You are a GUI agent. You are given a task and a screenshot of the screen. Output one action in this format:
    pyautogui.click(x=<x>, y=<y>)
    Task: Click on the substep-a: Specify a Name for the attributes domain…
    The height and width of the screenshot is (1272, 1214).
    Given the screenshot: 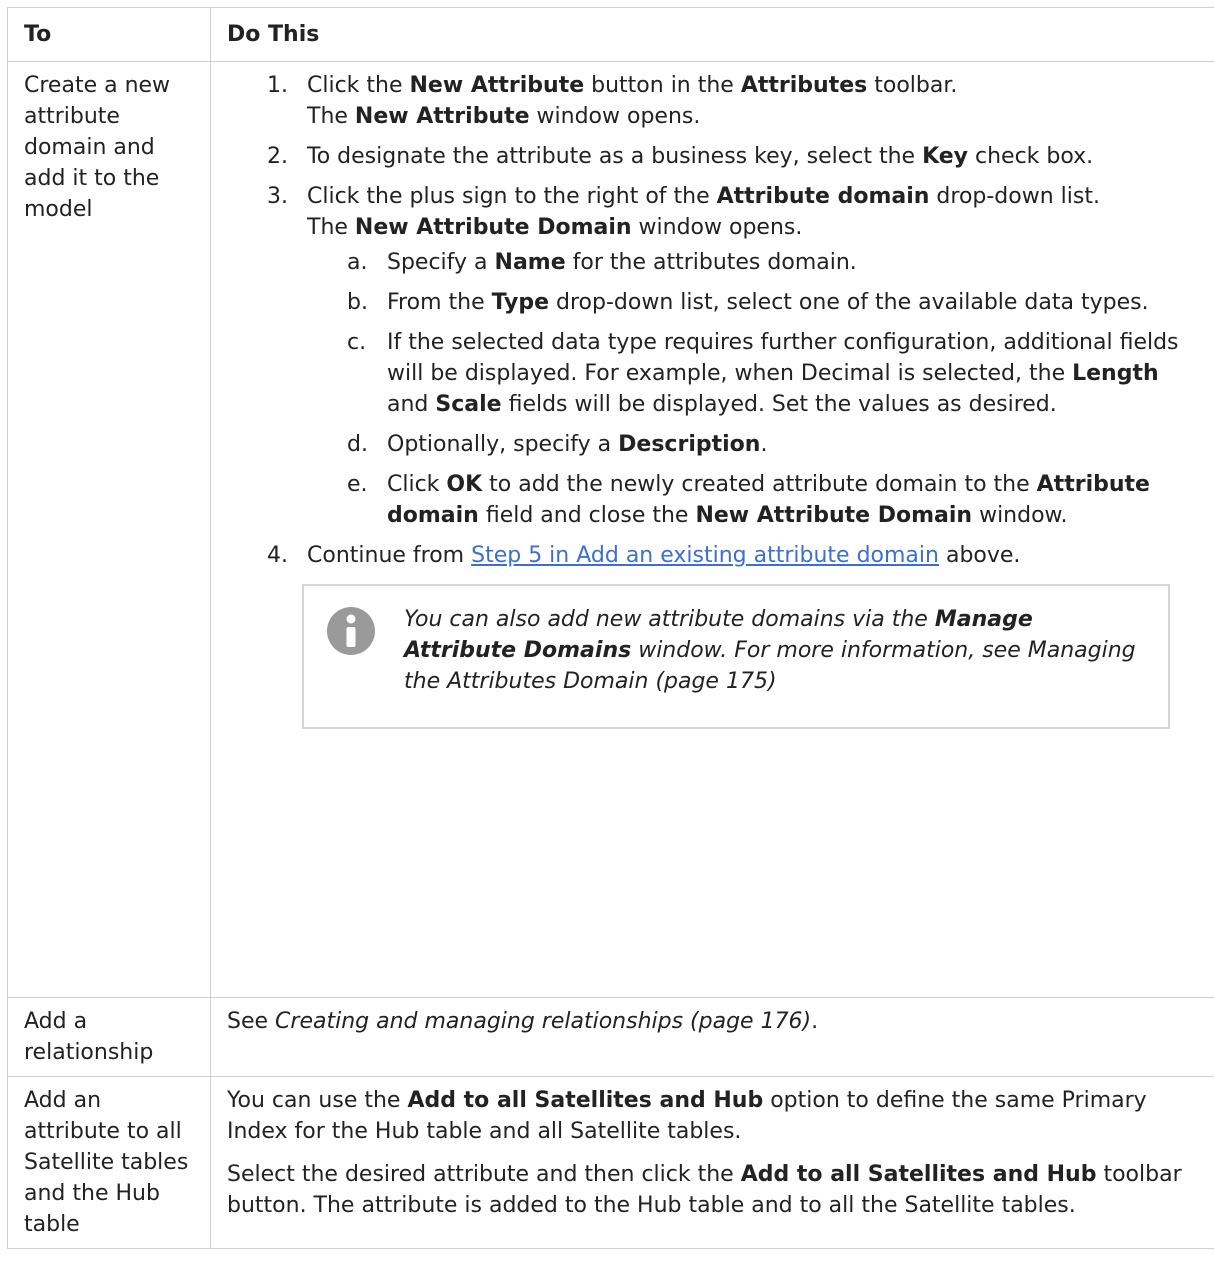 What is the action you would take?
    pyautogui.click(x=774, y=262)
    